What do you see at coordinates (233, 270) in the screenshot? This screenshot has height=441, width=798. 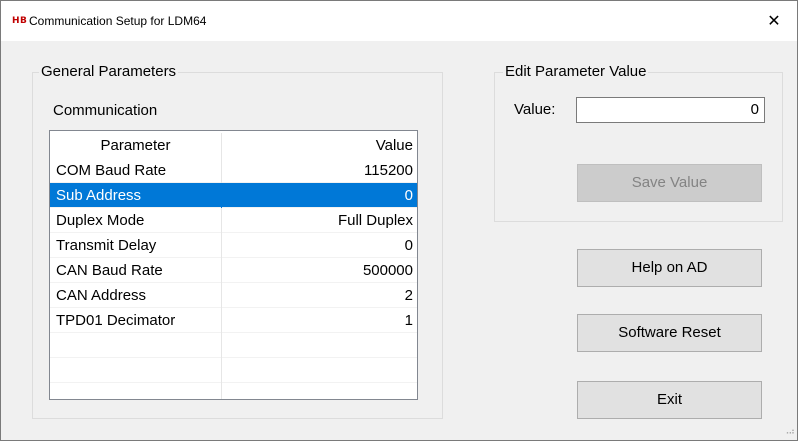 I see `table-row: CAN Baud Rate 500000` at bounding box center [233, 270].